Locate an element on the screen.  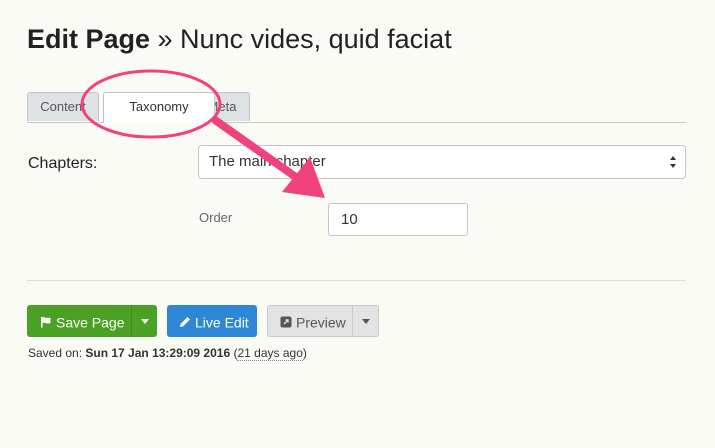
order-label: Order is located at coordinates (216, 217).